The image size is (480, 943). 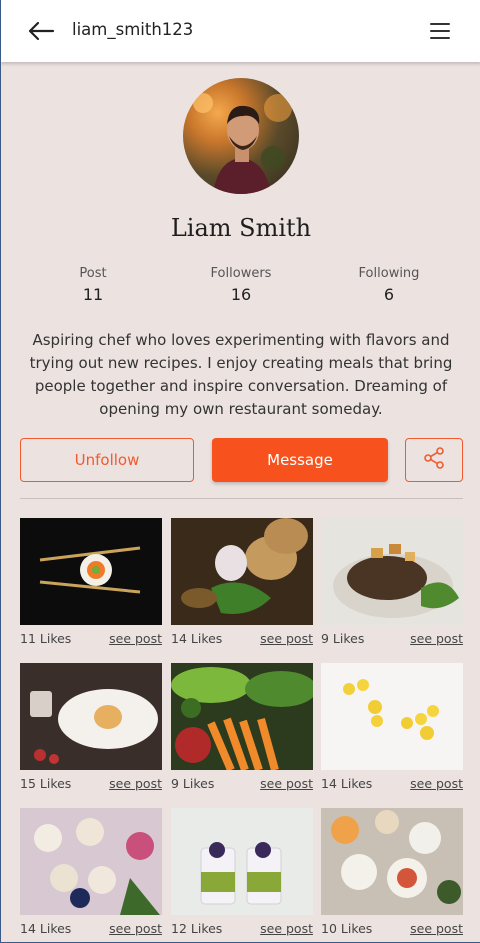 I want to click on profile-name: Liam Smith, so click(x=241, y=228).